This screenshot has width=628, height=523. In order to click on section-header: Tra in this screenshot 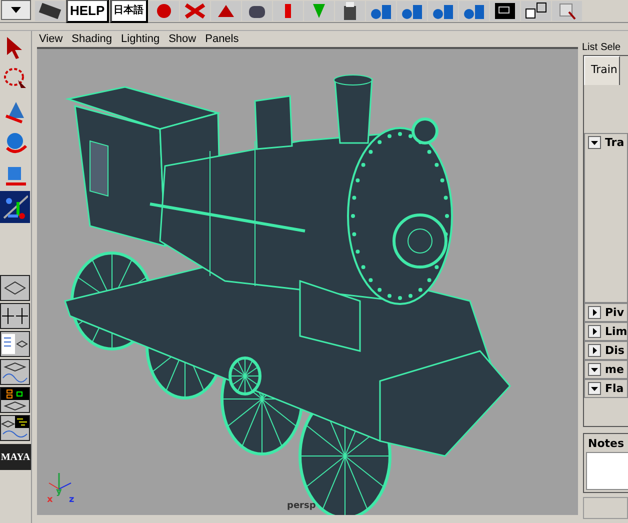, I will do `click(606, 218)`.